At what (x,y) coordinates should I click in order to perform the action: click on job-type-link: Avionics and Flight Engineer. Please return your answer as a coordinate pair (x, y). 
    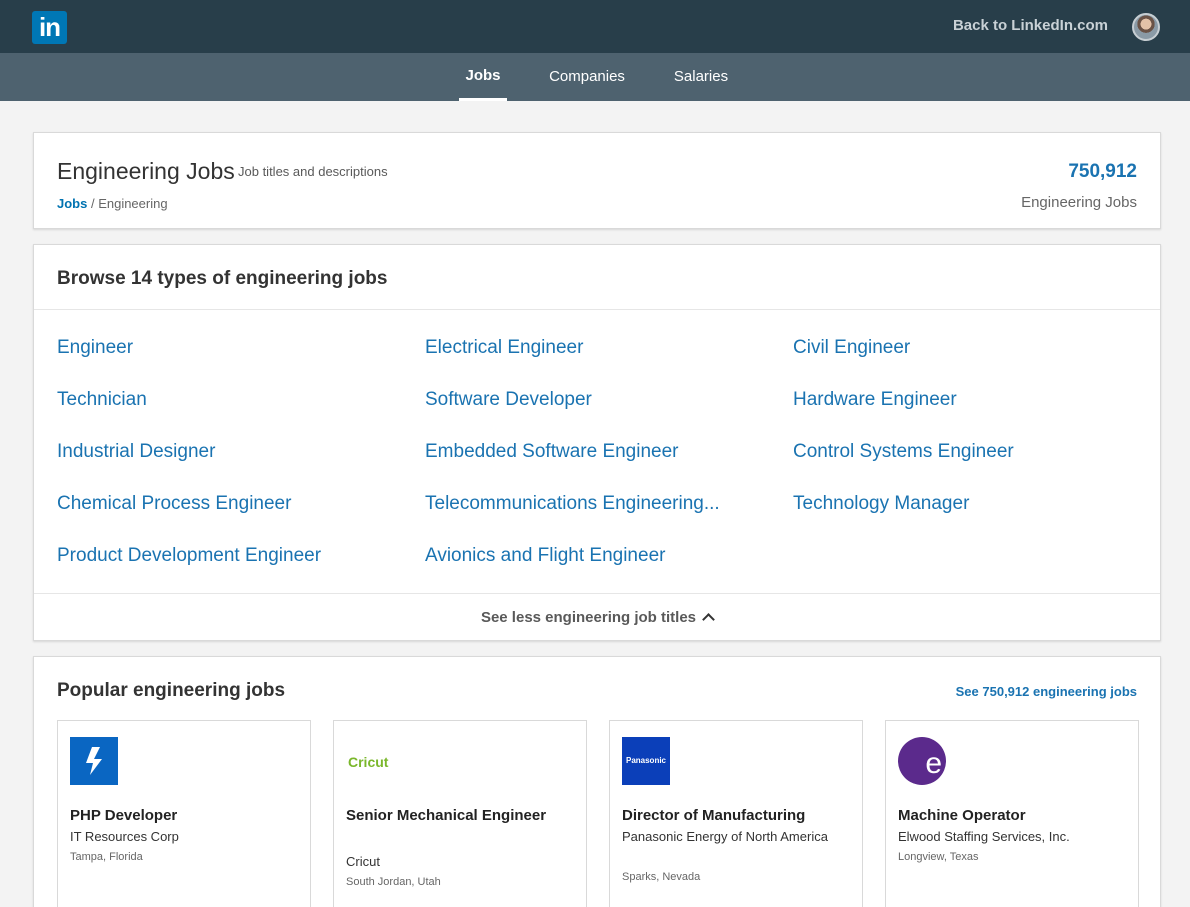
    Looking at the image, I should click on (545, 556).